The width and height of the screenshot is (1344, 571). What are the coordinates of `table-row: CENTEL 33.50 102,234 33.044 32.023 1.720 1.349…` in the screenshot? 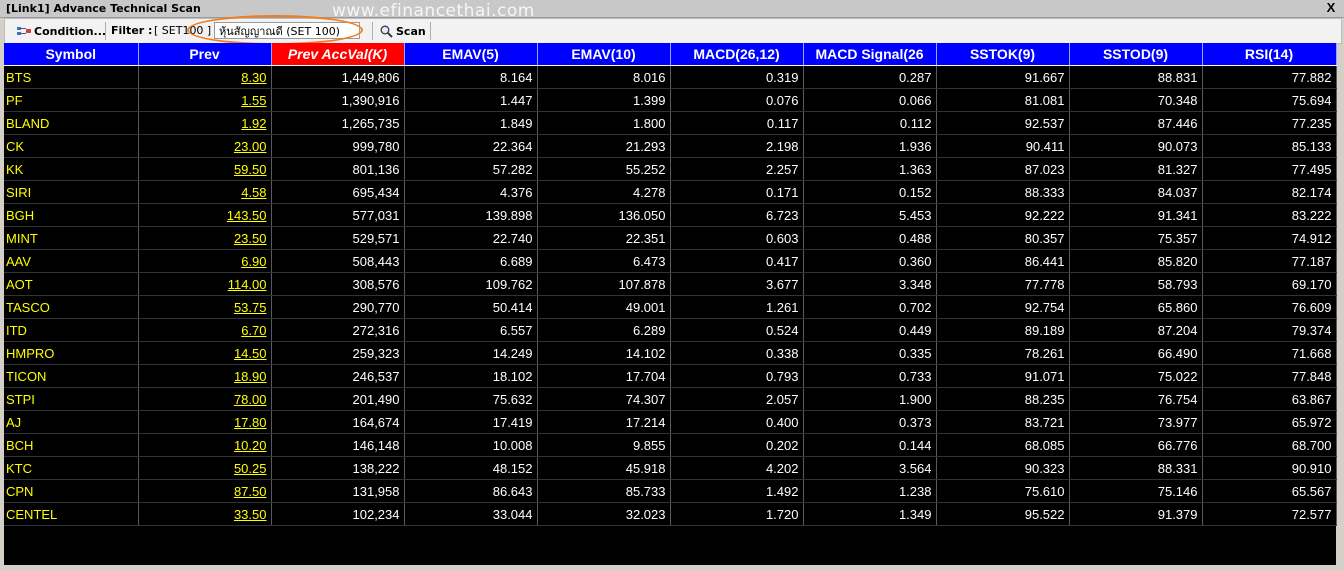 It's located at (670, 514).